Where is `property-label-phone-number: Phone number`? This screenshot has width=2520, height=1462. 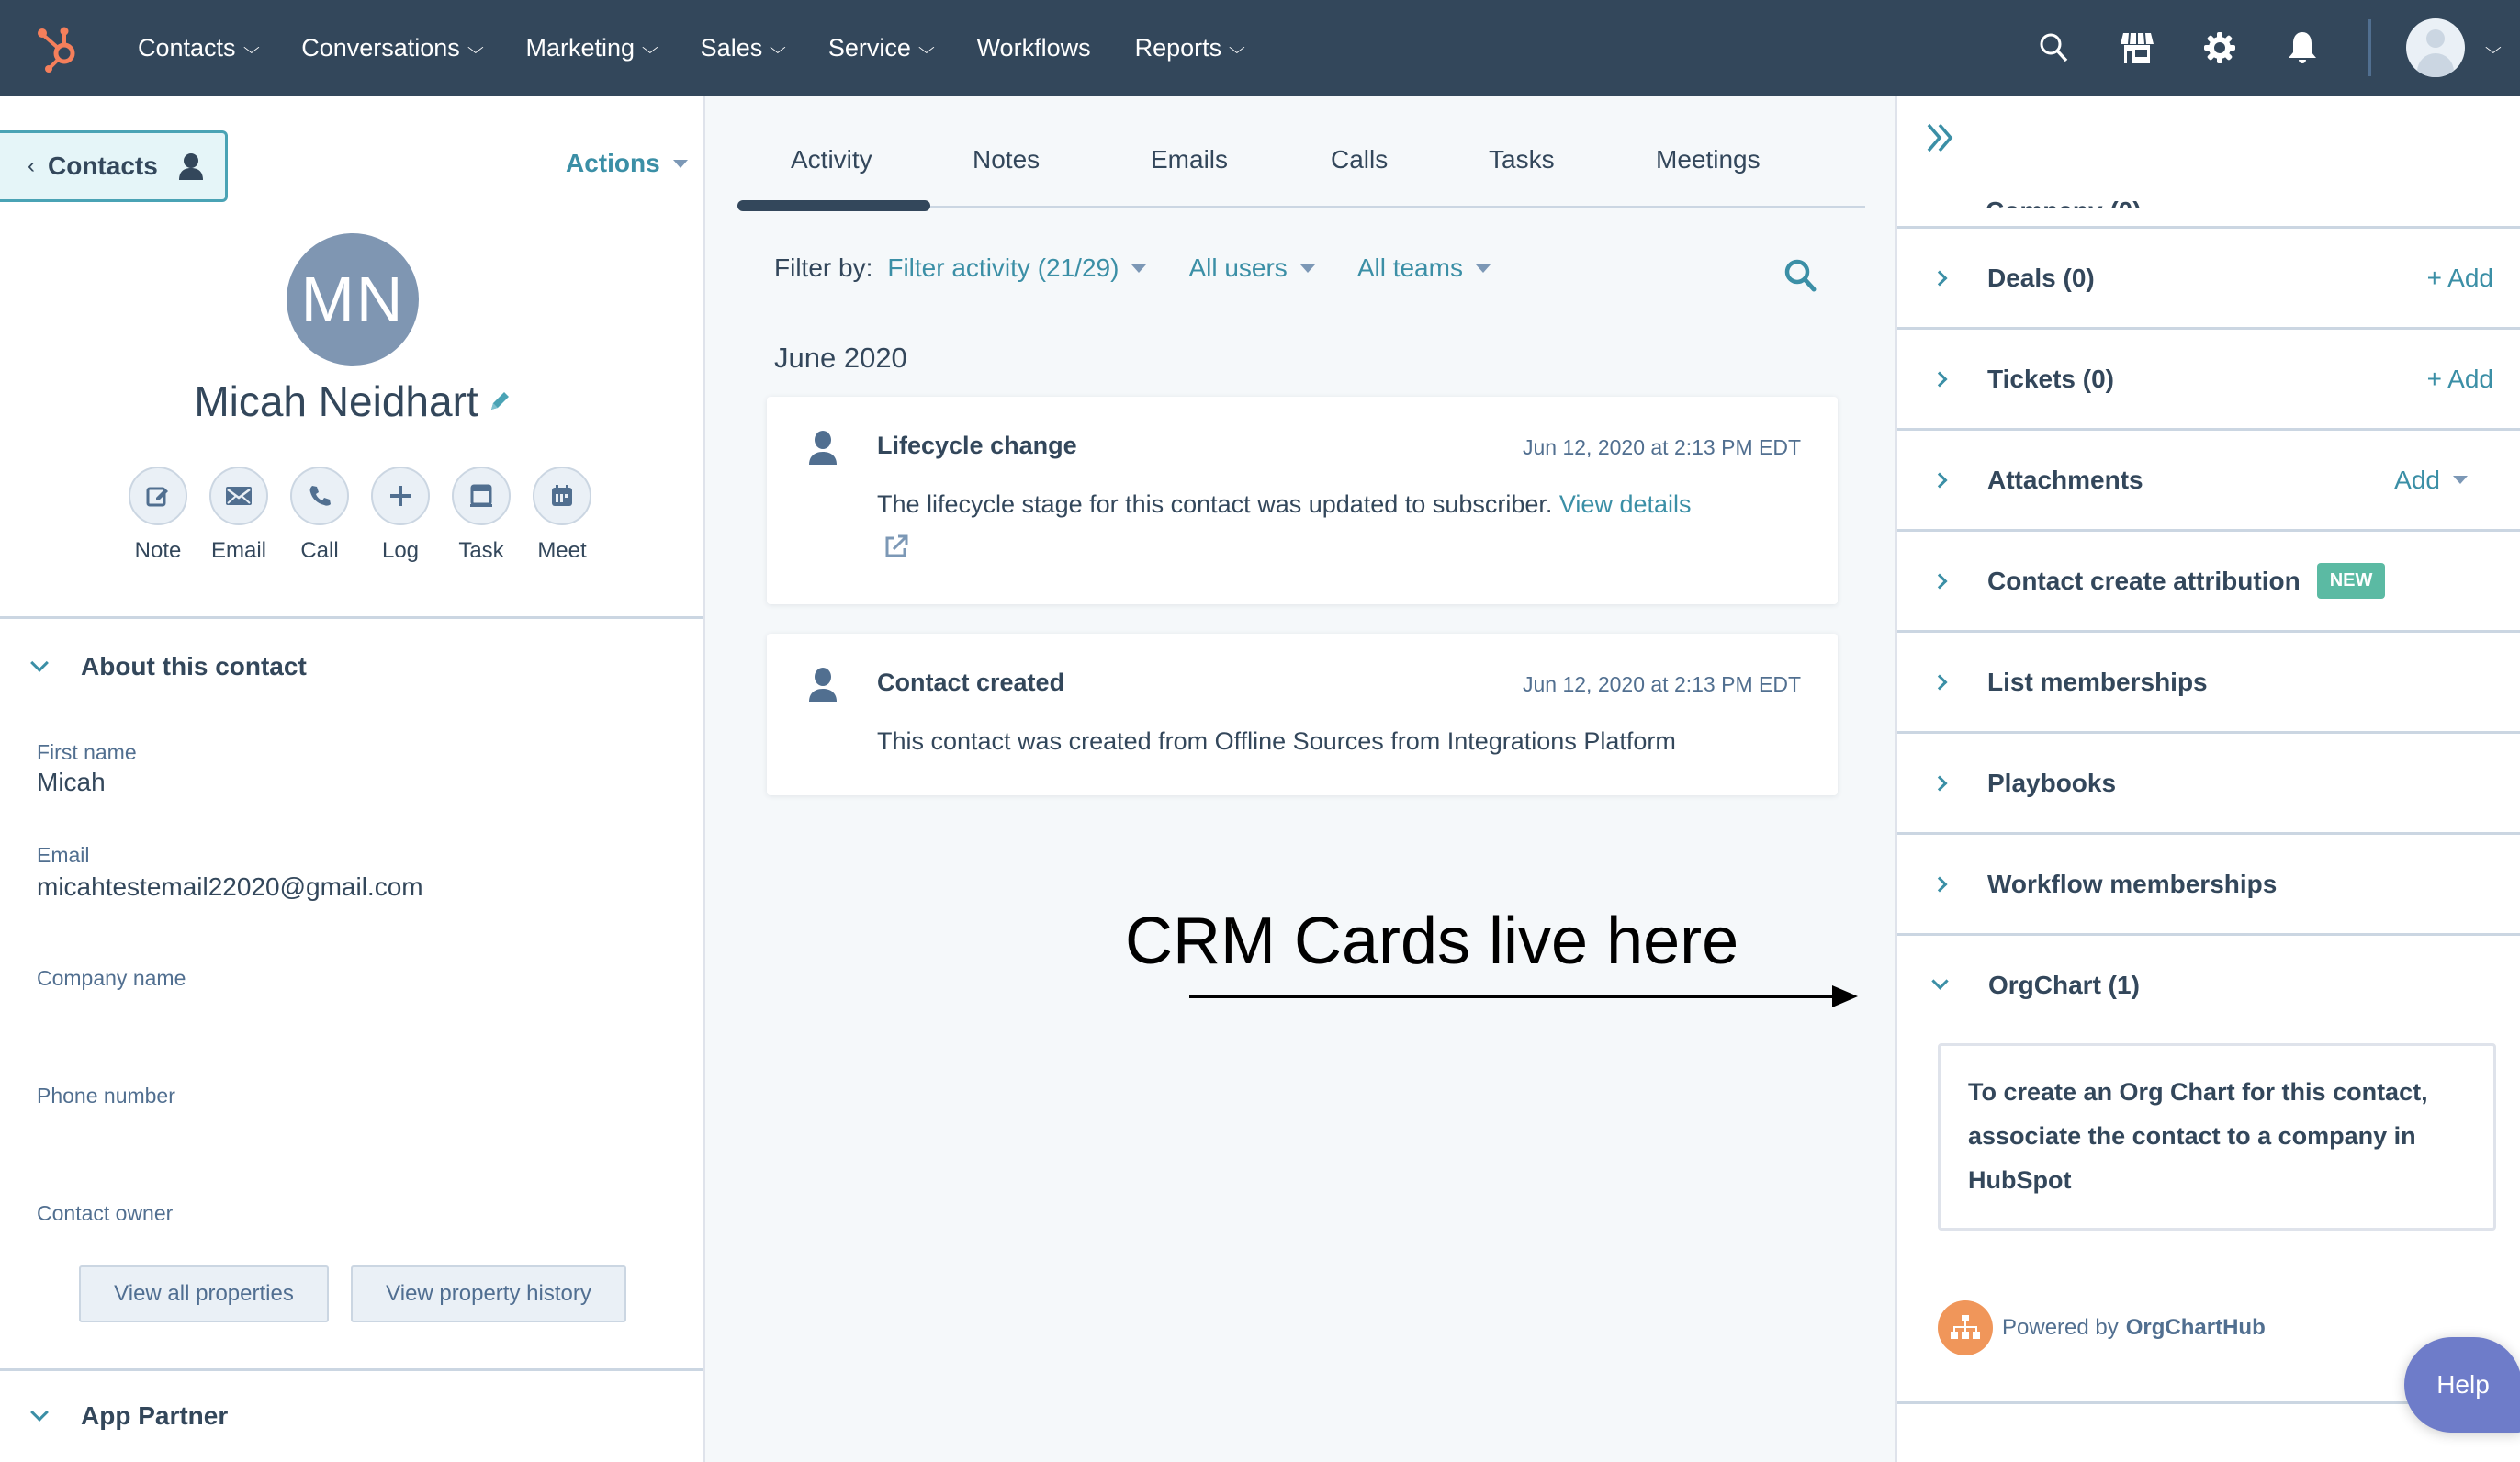
property-label-phone-number: Phone number is located at coordinates (106, 1096).